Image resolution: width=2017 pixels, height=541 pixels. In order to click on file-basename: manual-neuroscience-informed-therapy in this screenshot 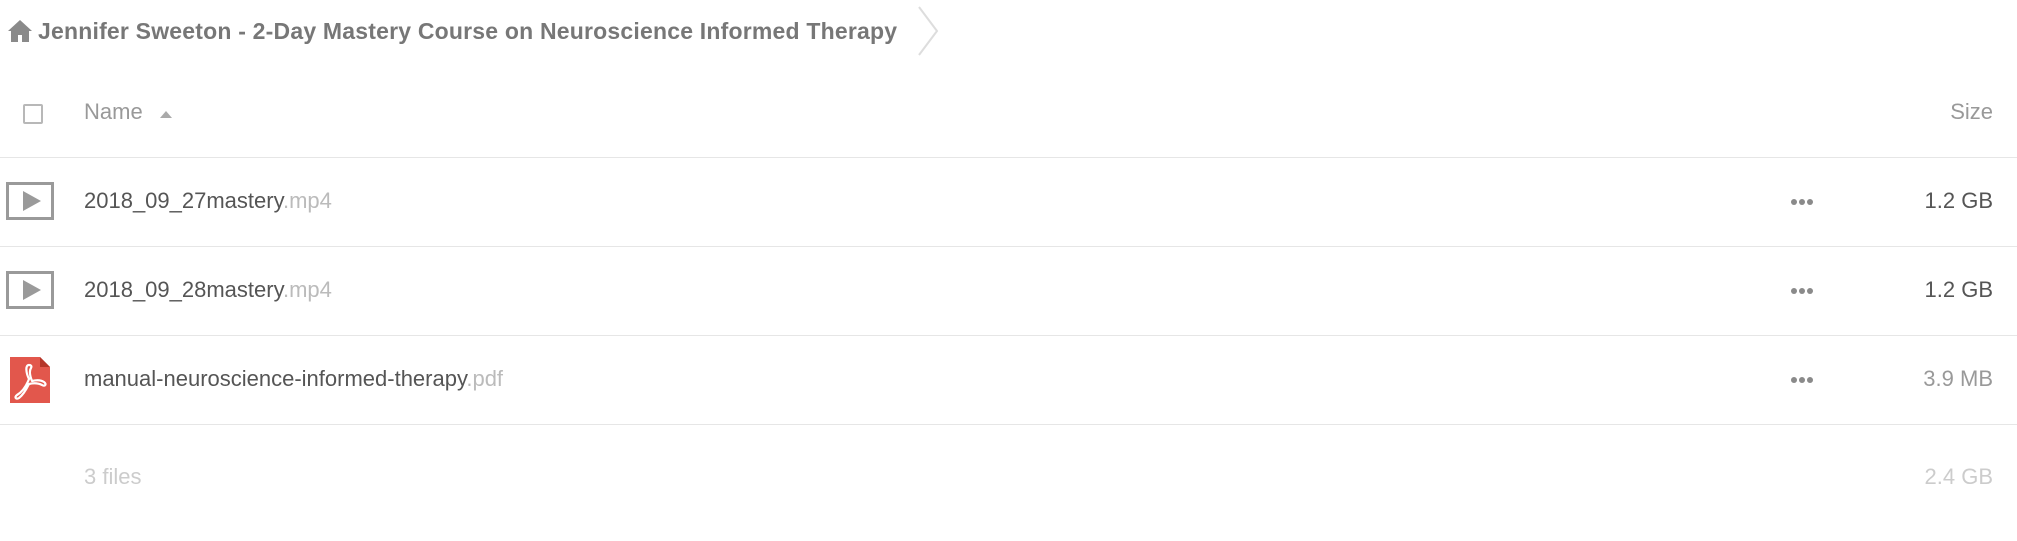, I will do `click(275, 378)`.